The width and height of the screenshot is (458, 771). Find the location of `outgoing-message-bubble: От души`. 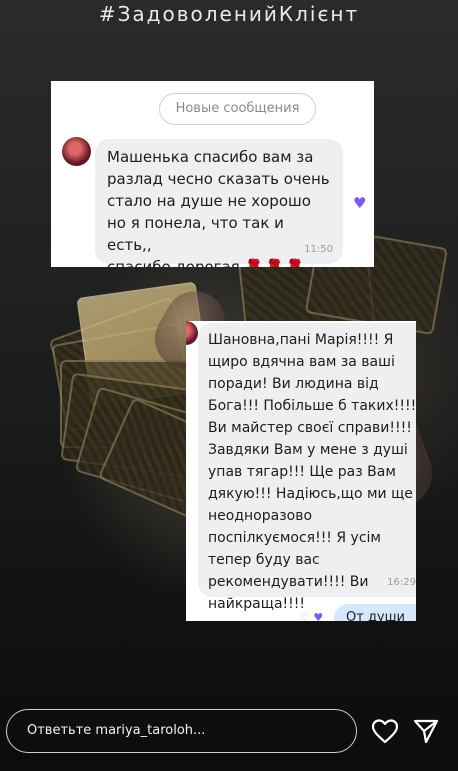

outgoing-message-bubble: От души is located at coordinates (375, 612).